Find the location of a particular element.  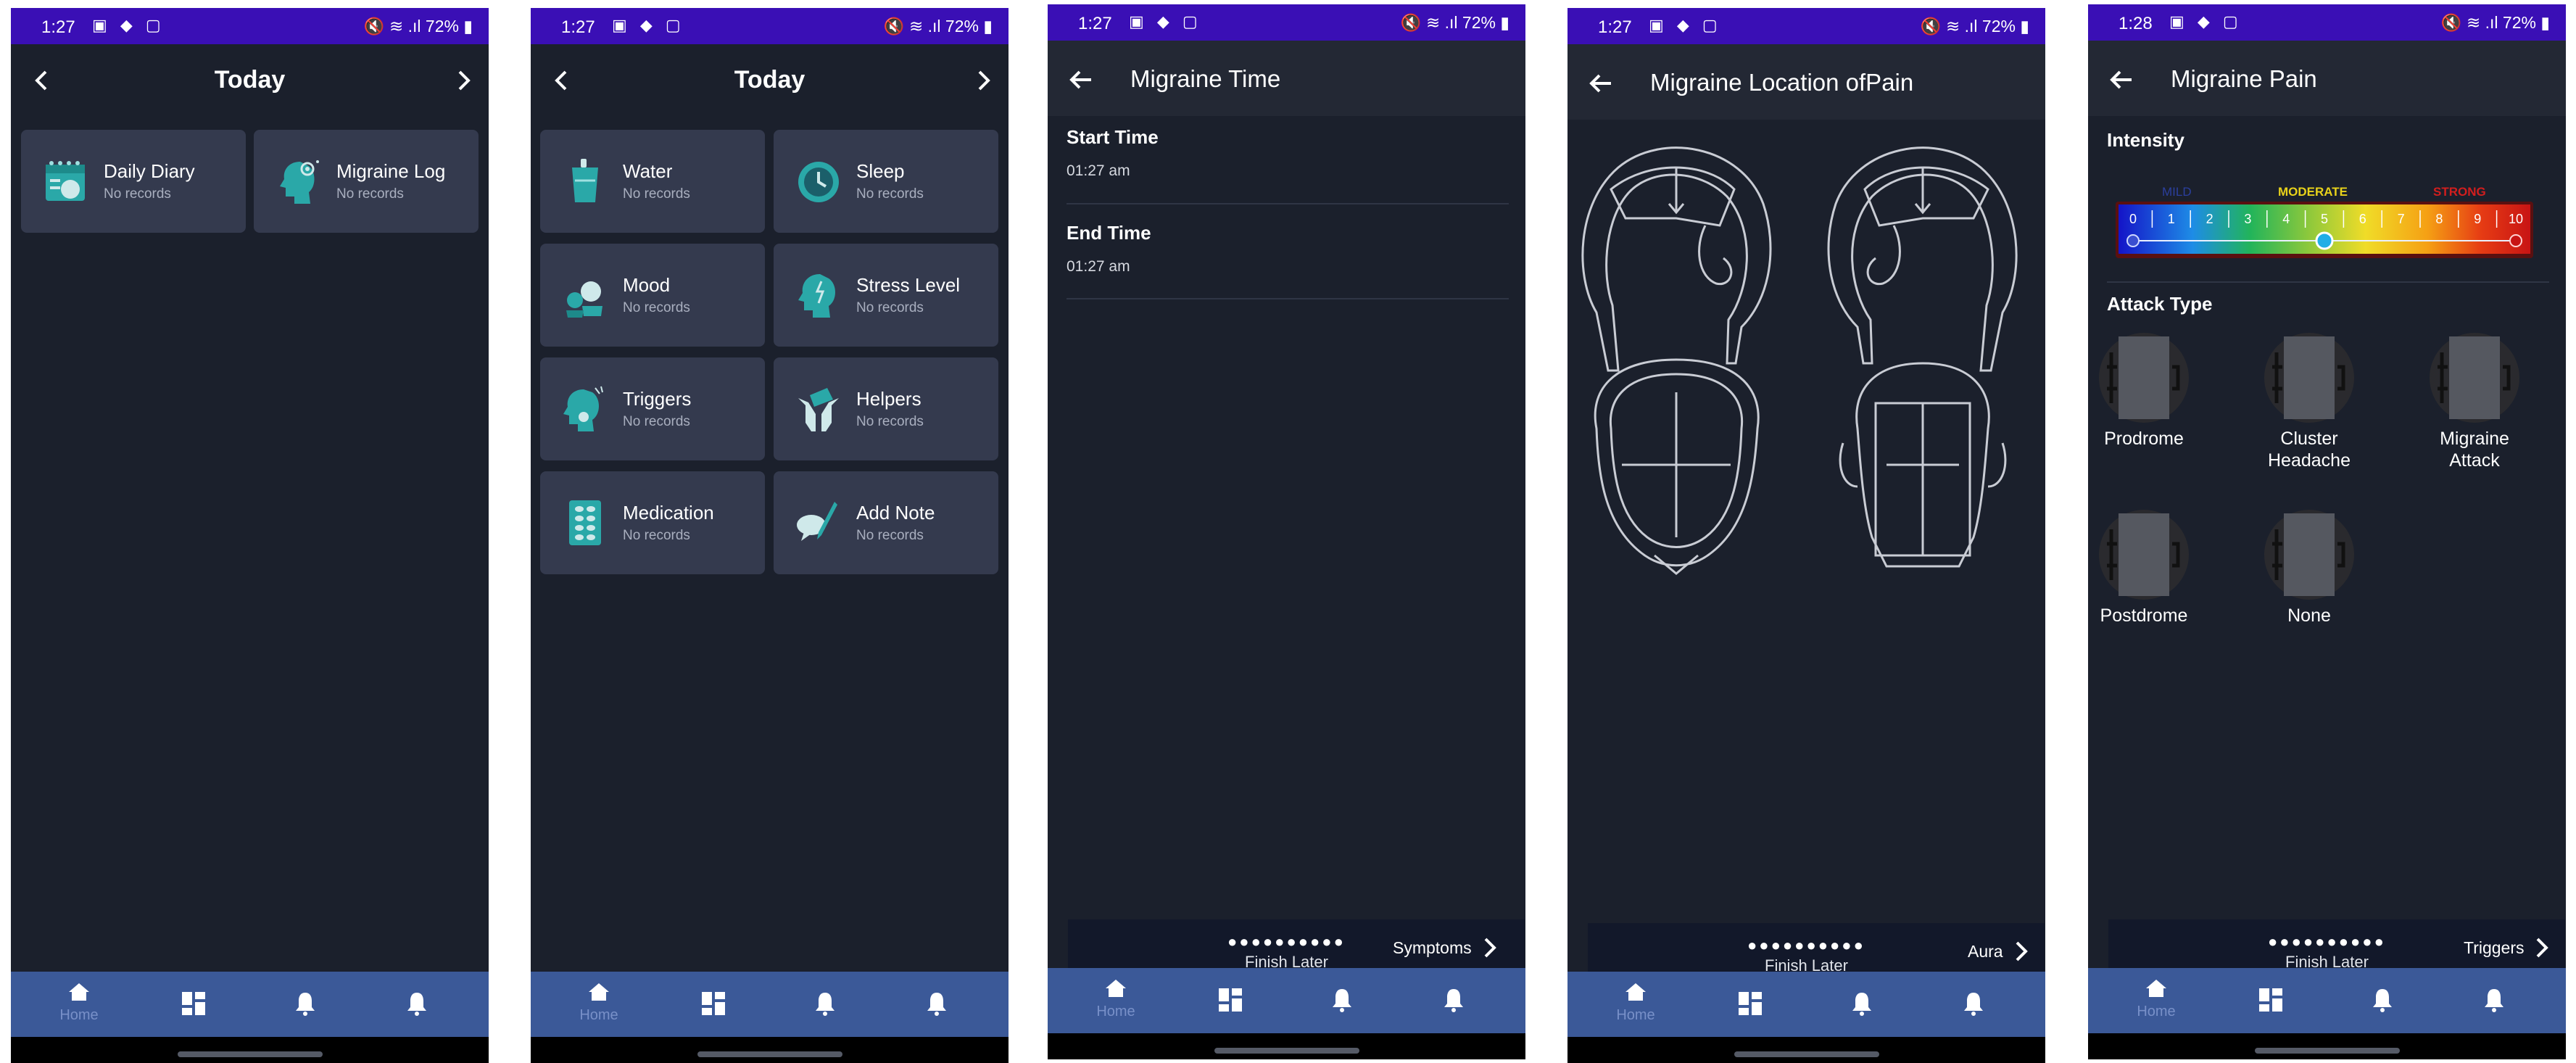

attack-option-postdrome: Postdrome is located at coordinates (2147, 567).